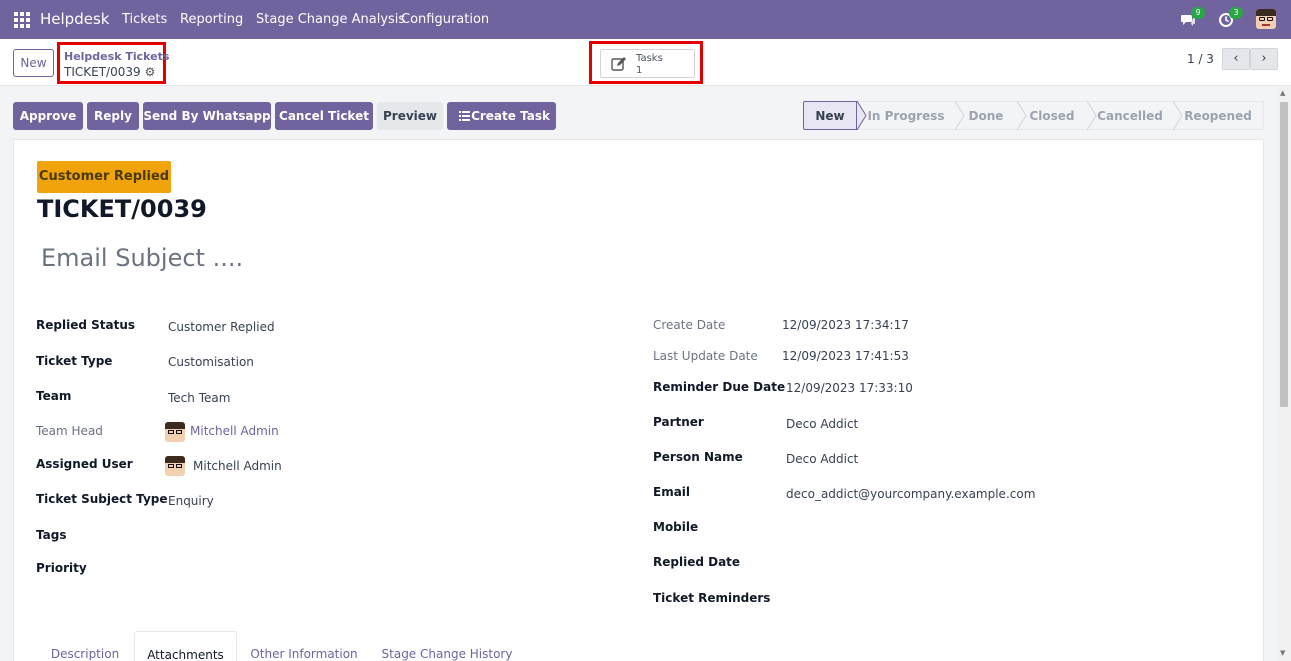  I want to click on partner-value: Deco Addict, so click(822, 424).